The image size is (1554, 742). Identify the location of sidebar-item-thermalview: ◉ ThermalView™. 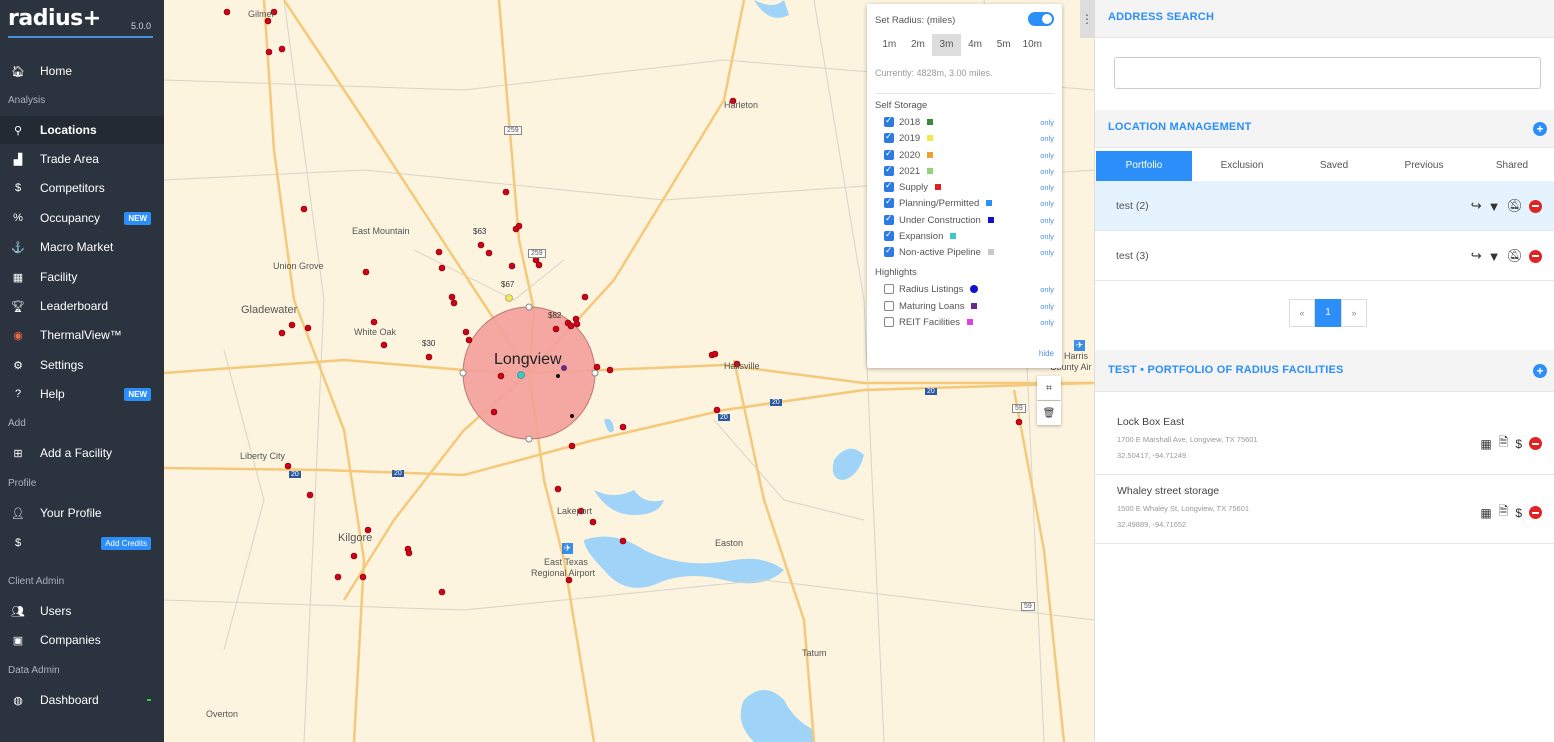
(82, 335).